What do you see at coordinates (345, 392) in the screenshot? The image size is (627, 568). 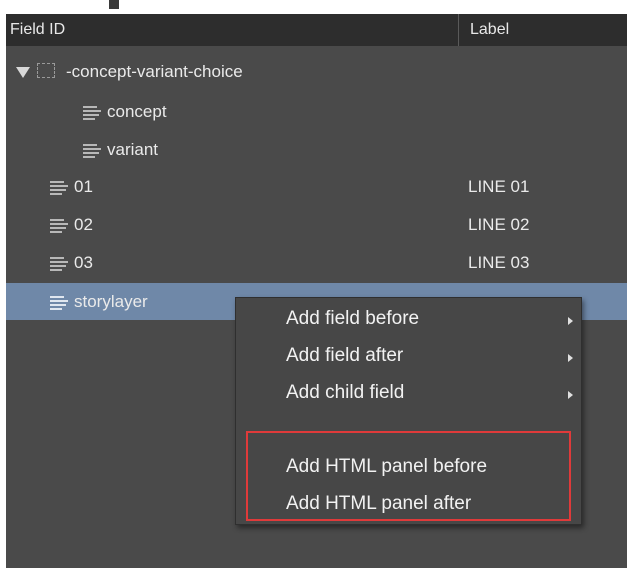 I see `menu-item-label: Add child field` at bounding box center [345, 392].